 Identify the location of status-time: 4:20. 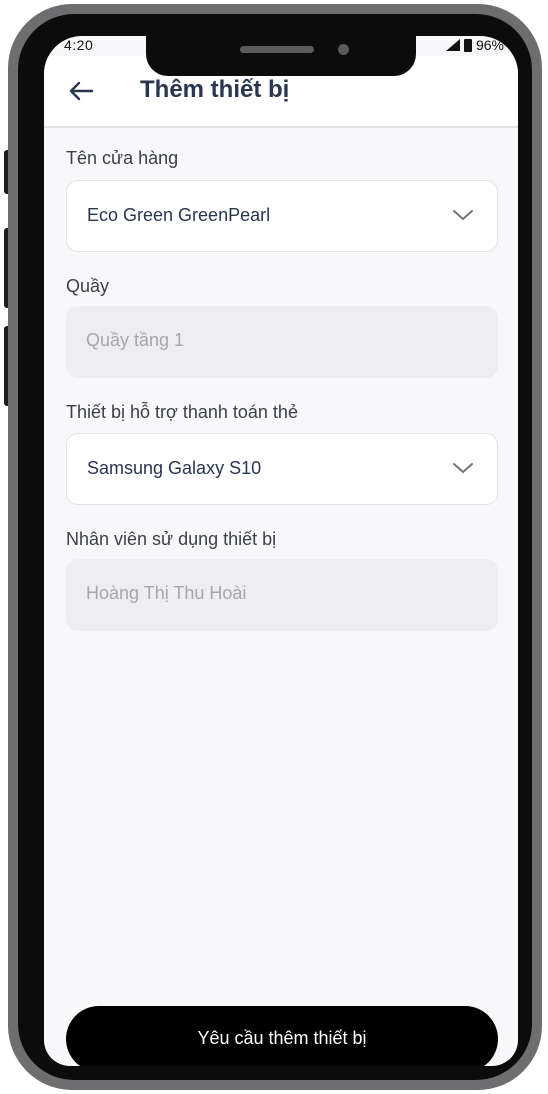
(79, 45).